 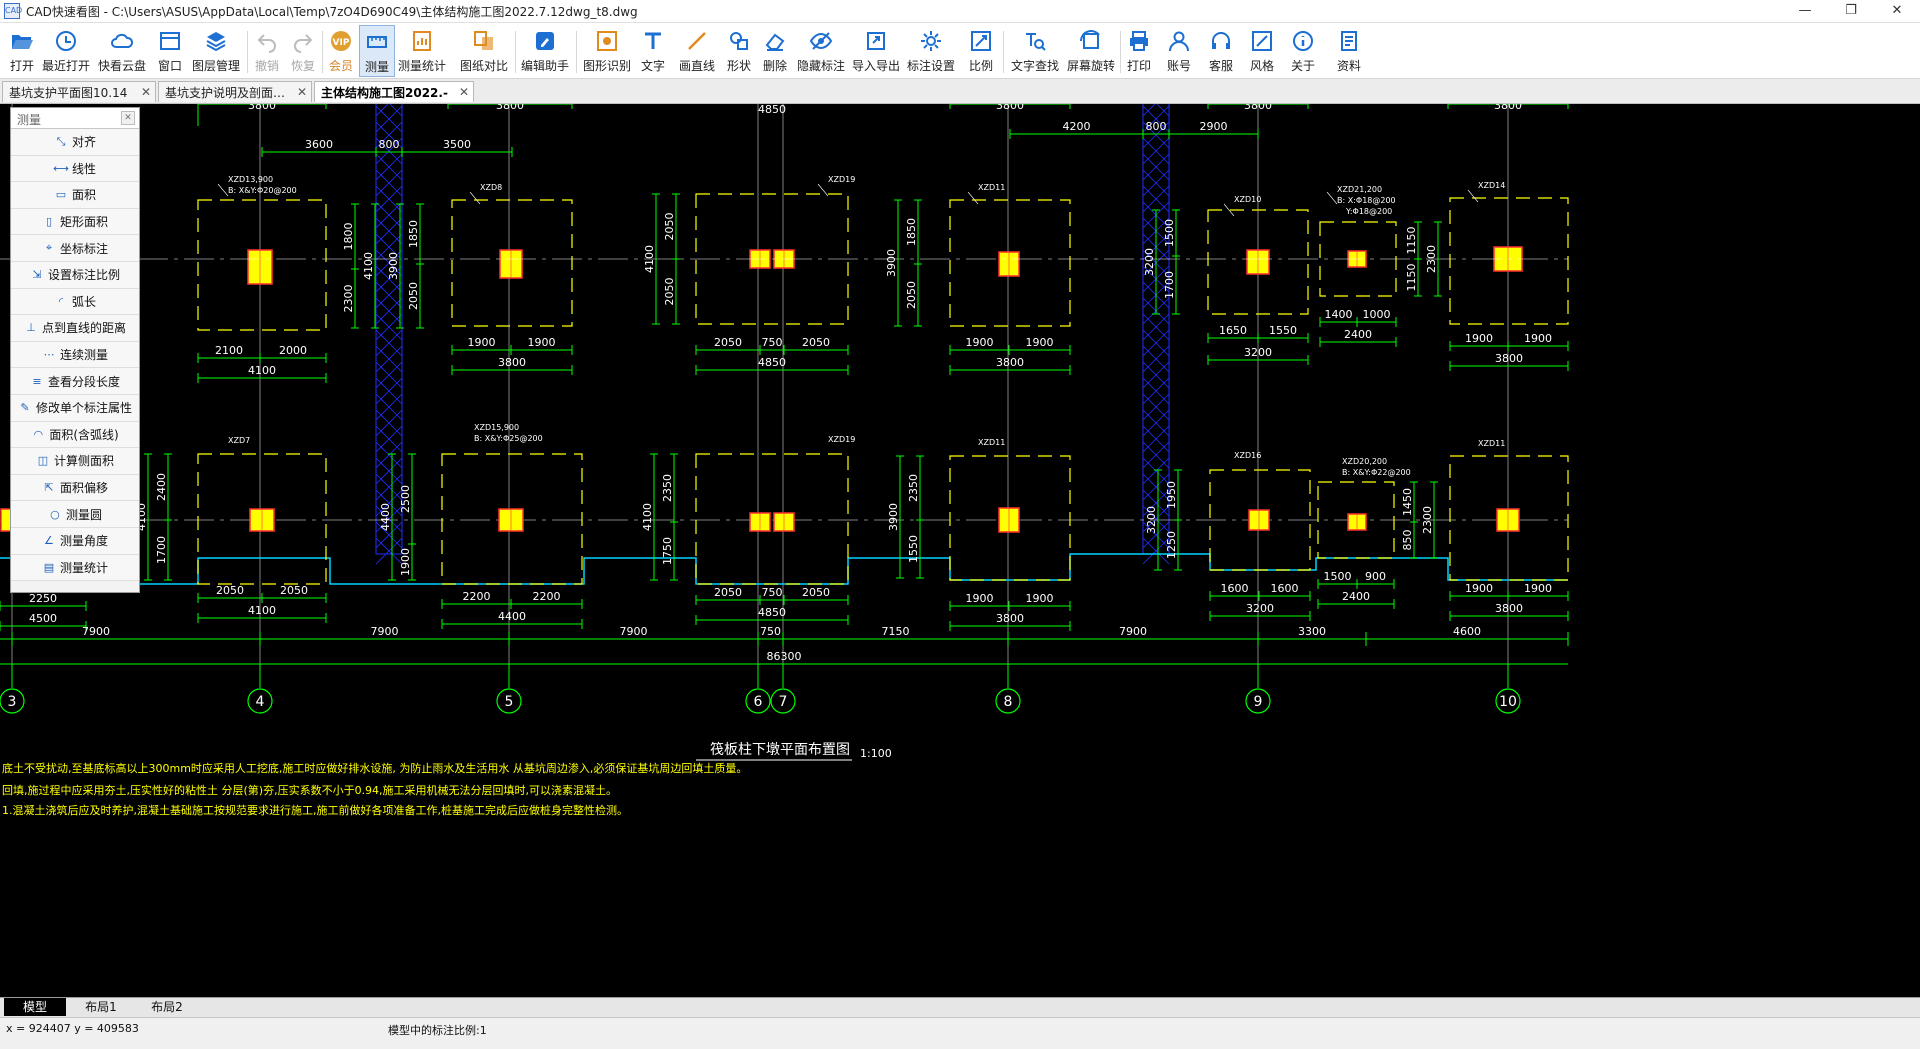 I want to click on toolbar-button-text: 文字, so click(x=653, y=51).